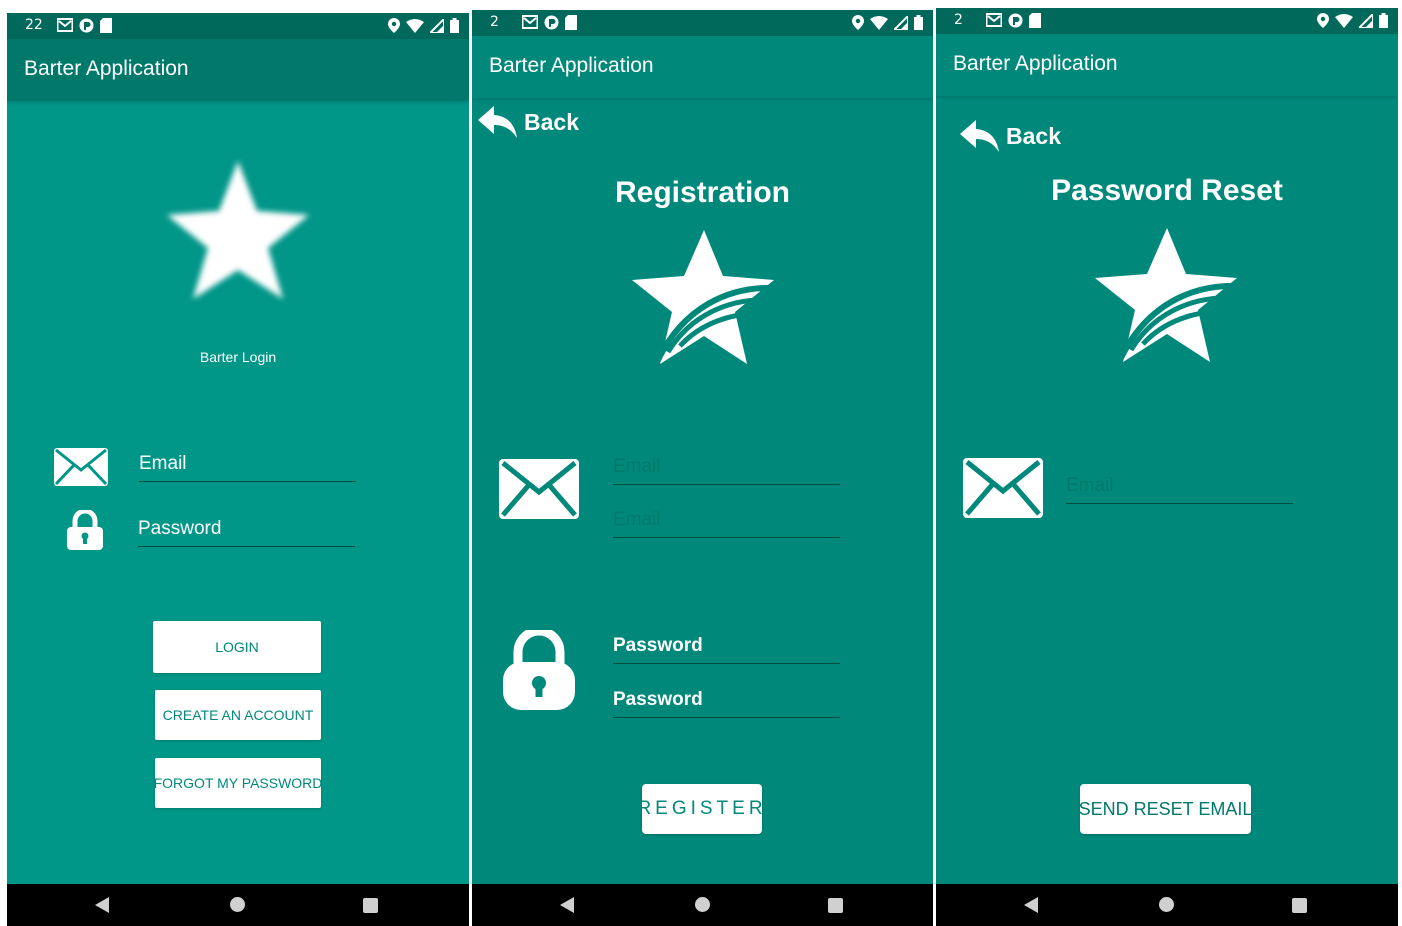 Image resolution: width=1402 pixels, height=926 pixels. I want to click on send-reset-email-button: SEND RESET EMAIL, so click(1165, 809).